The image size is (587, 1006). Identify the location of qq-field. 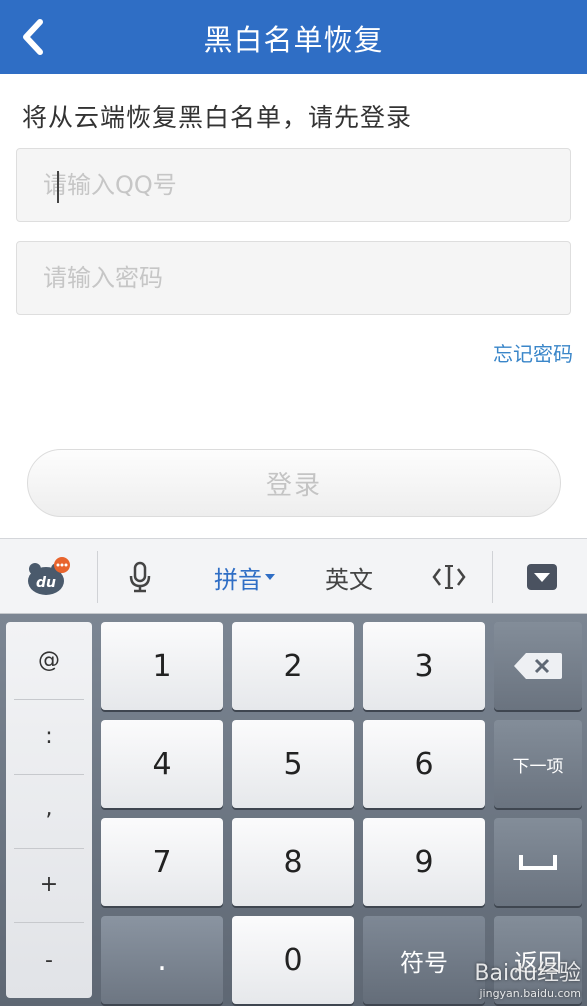
(293, 185).